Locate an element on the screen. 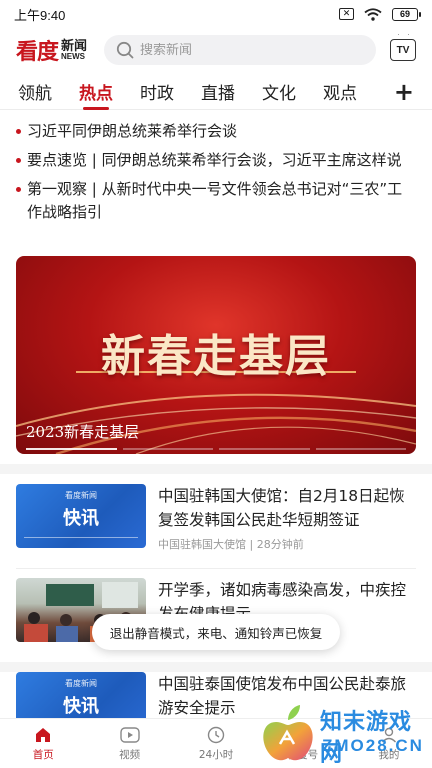 The width and height of the screenshot is (432, 768). logo-sub: 新闻 NEWS is located at coordinates (74, 50).